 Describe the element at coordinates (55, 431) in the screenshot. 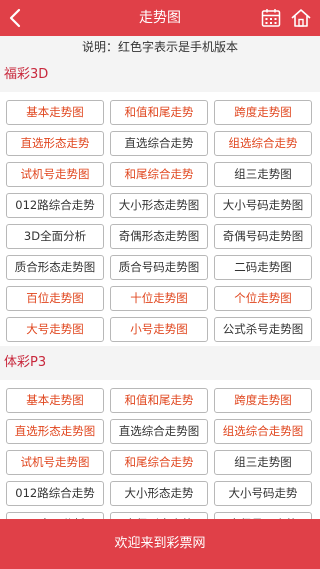

I see `chart-link-button: 直选形态走势图` at that location.